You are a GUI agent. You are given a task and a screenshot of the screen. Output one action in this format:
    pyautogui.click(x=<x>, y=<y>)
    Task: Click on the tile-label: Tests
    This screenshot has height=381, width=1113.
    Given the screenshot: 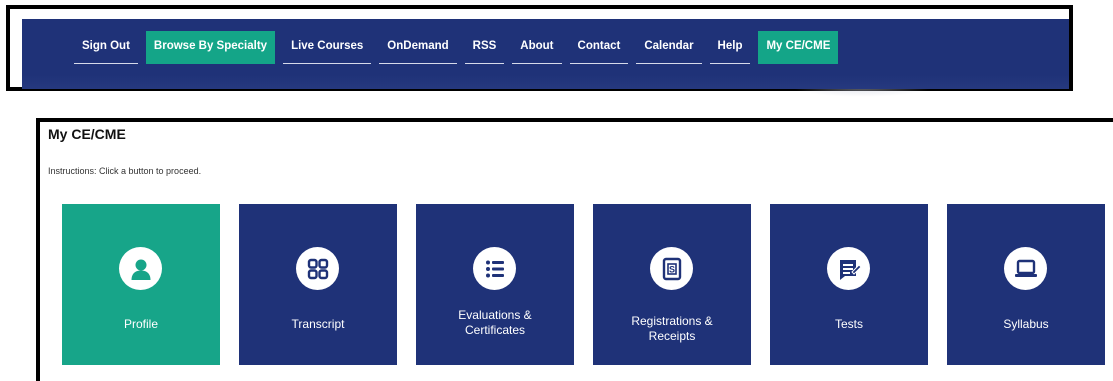 What is the action you would take?
    pyautogui.click(x=848, y=324)
    